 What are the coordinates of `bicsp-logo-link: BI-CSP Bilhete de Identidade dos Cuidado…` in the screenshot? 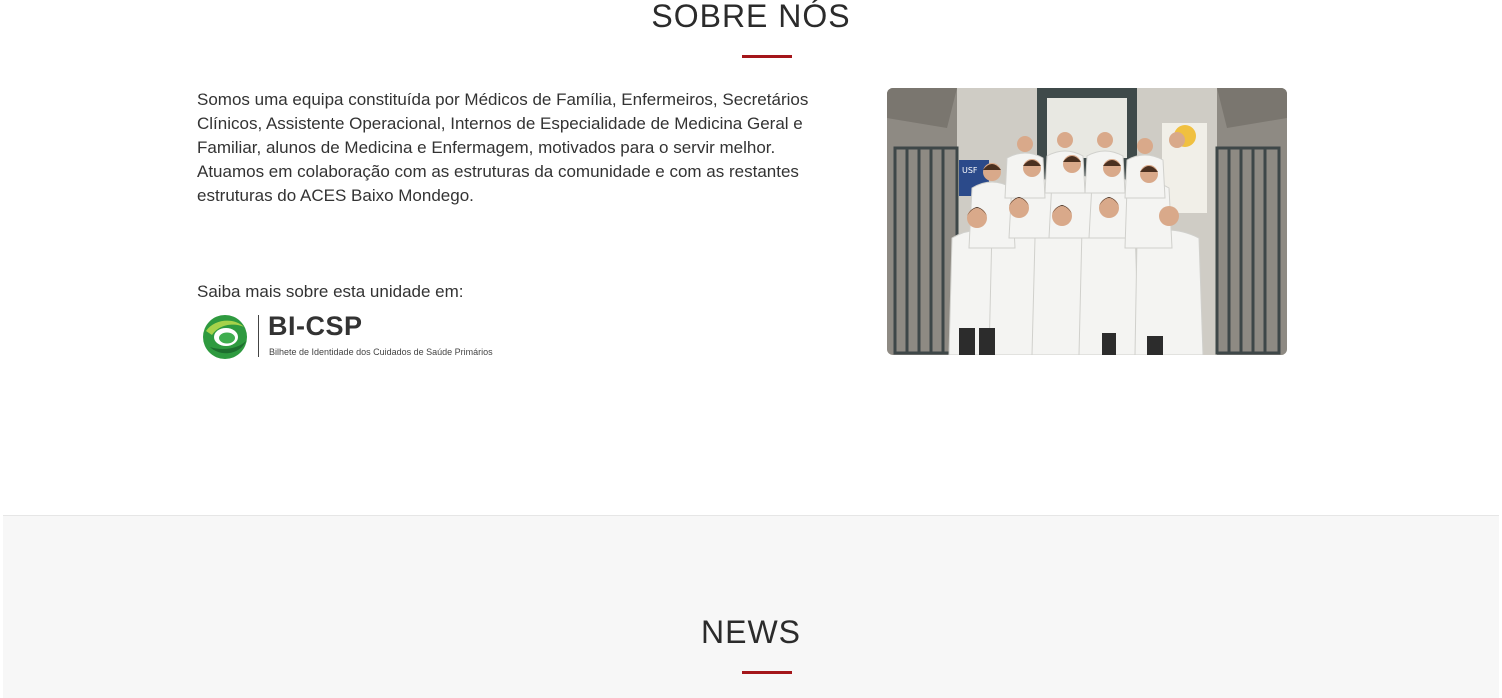 It's located at (350, 337).